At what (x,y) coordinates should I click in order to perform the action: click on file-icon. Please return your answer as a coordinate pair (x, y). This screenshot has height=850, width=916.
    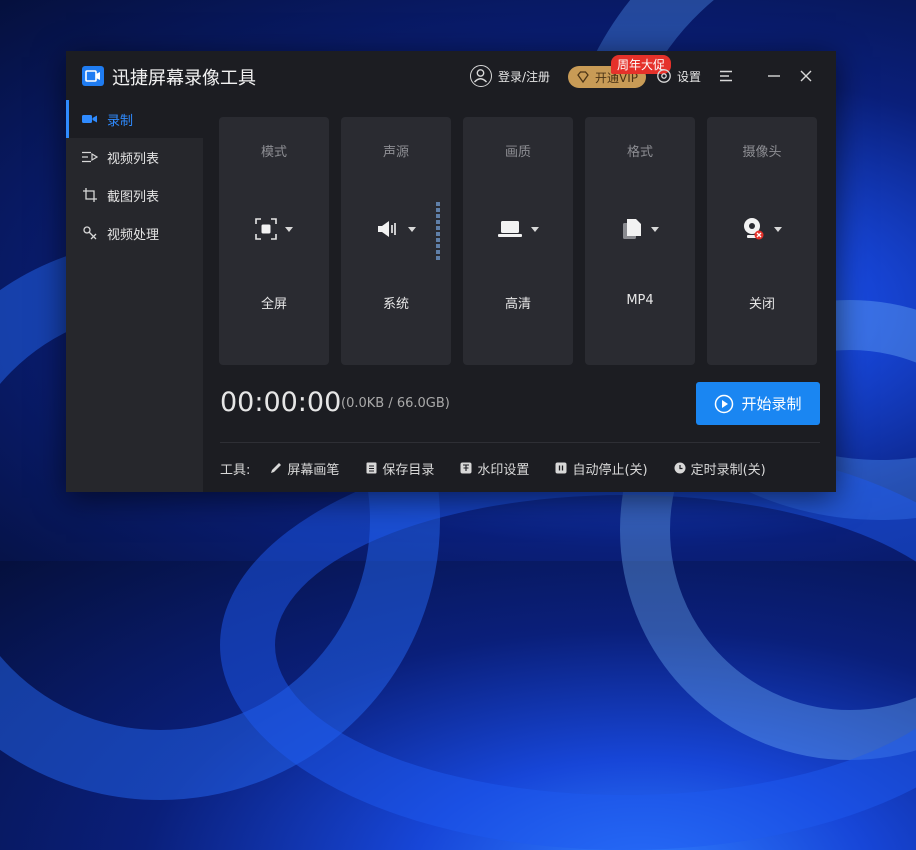
    Looking at the image, I should click on (632, 229).